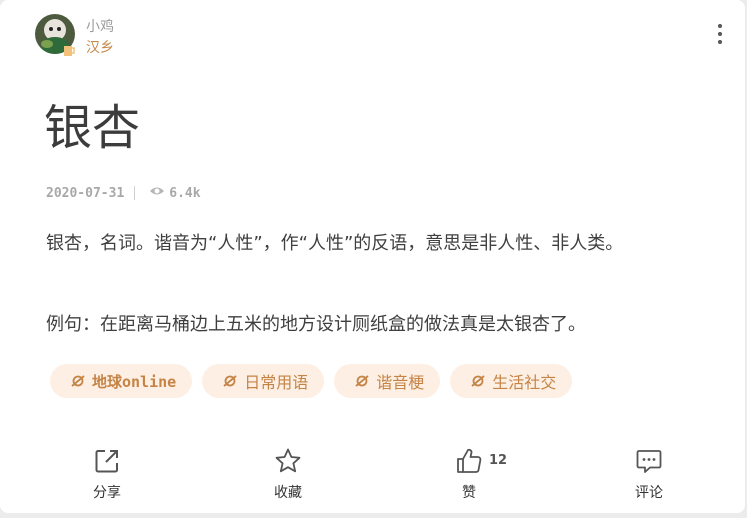  Describe the element at coordinates (100, 26) in the screenshot. I see `author-username: 小鸡` at that location.